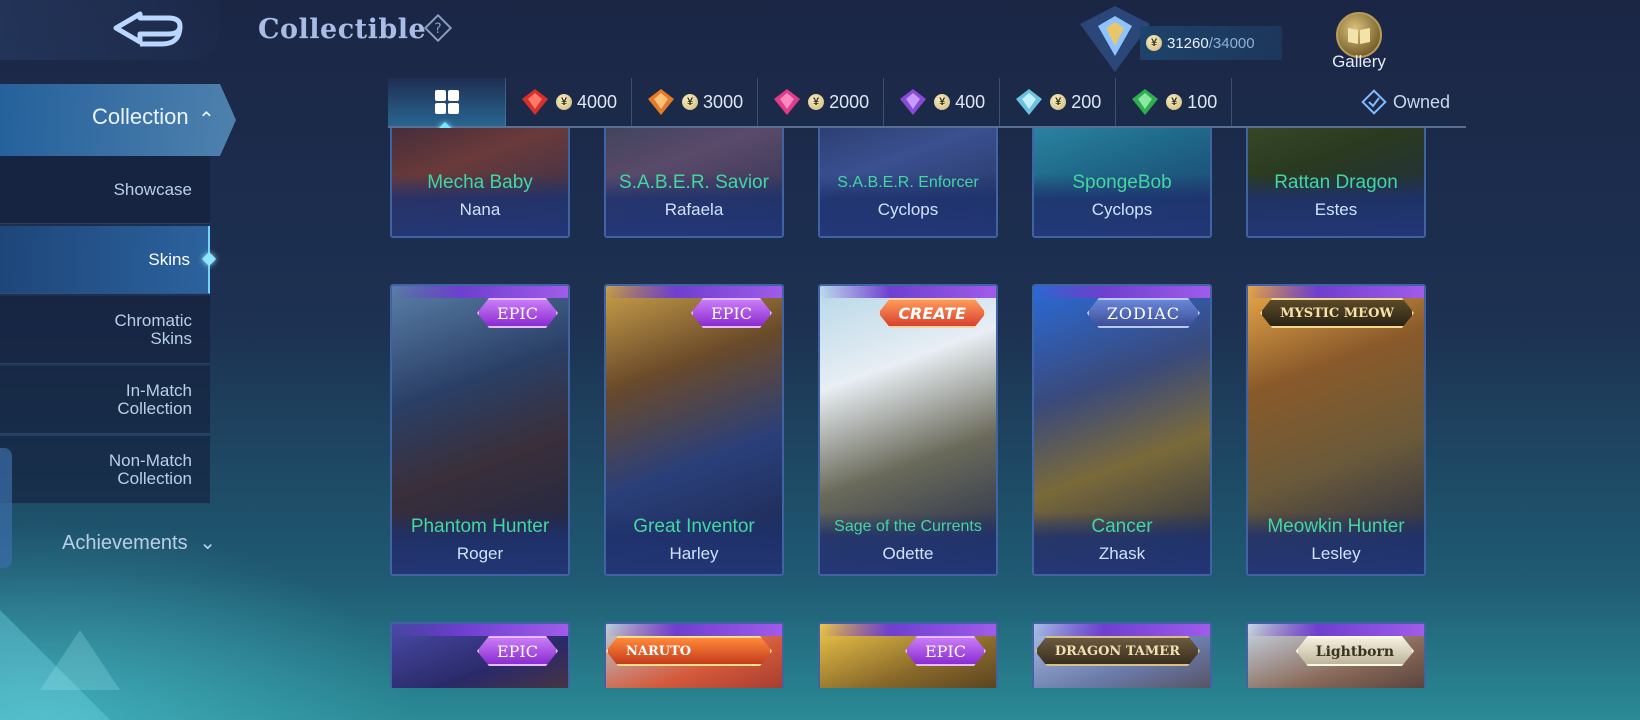 This screenshot has height=720, width=1640. I want to click on skin-card: Mecha Baby Nana, so click(480, 183).